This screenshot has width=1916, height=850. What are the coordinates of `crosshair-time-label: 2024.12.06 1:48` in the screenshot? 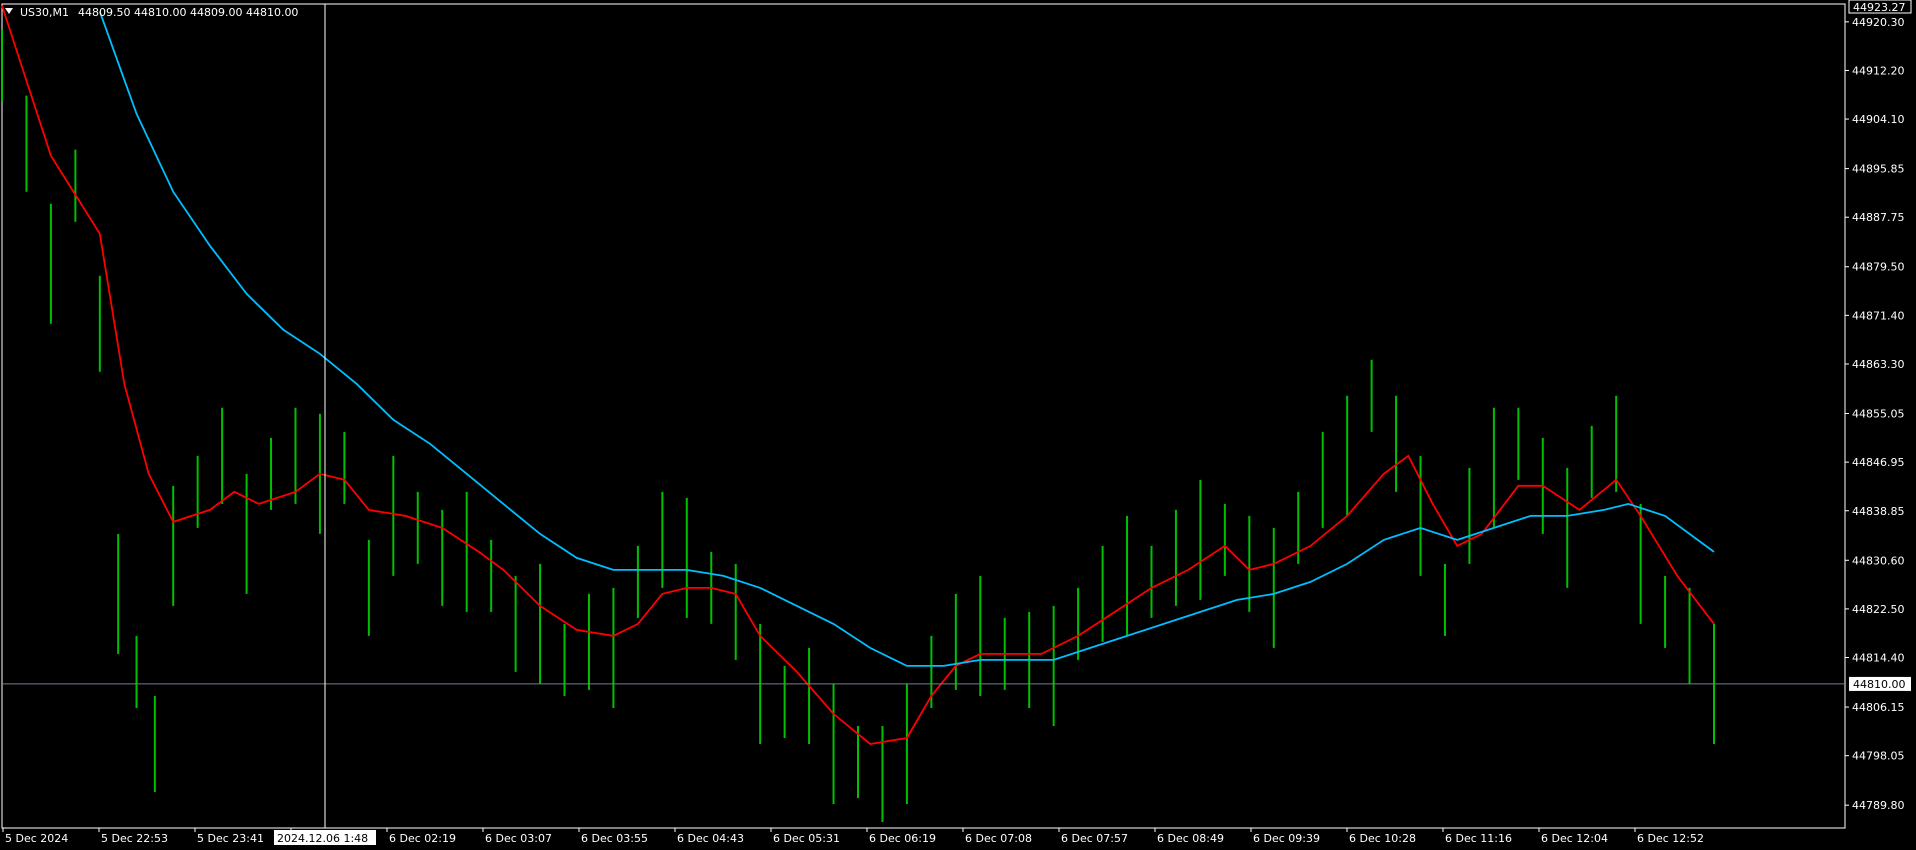 It's located at (322, 838).